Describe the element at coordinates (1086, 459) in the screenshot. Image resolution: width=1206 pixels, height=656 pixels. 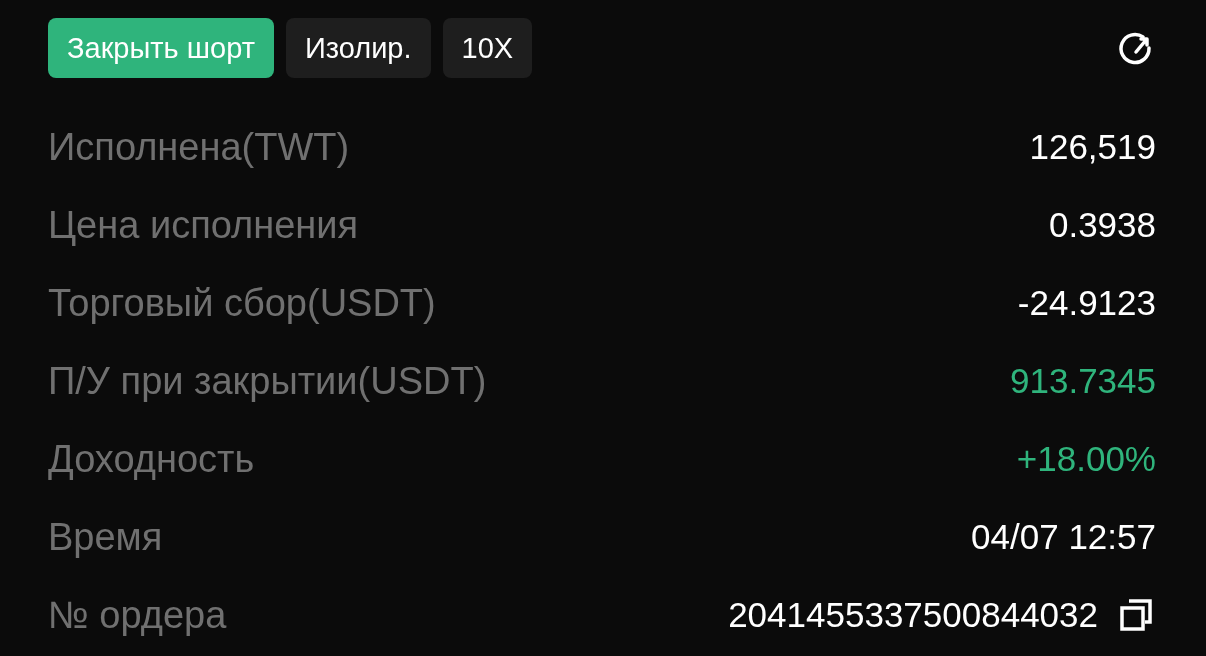
I see `field-value: +18.00%` at that location.